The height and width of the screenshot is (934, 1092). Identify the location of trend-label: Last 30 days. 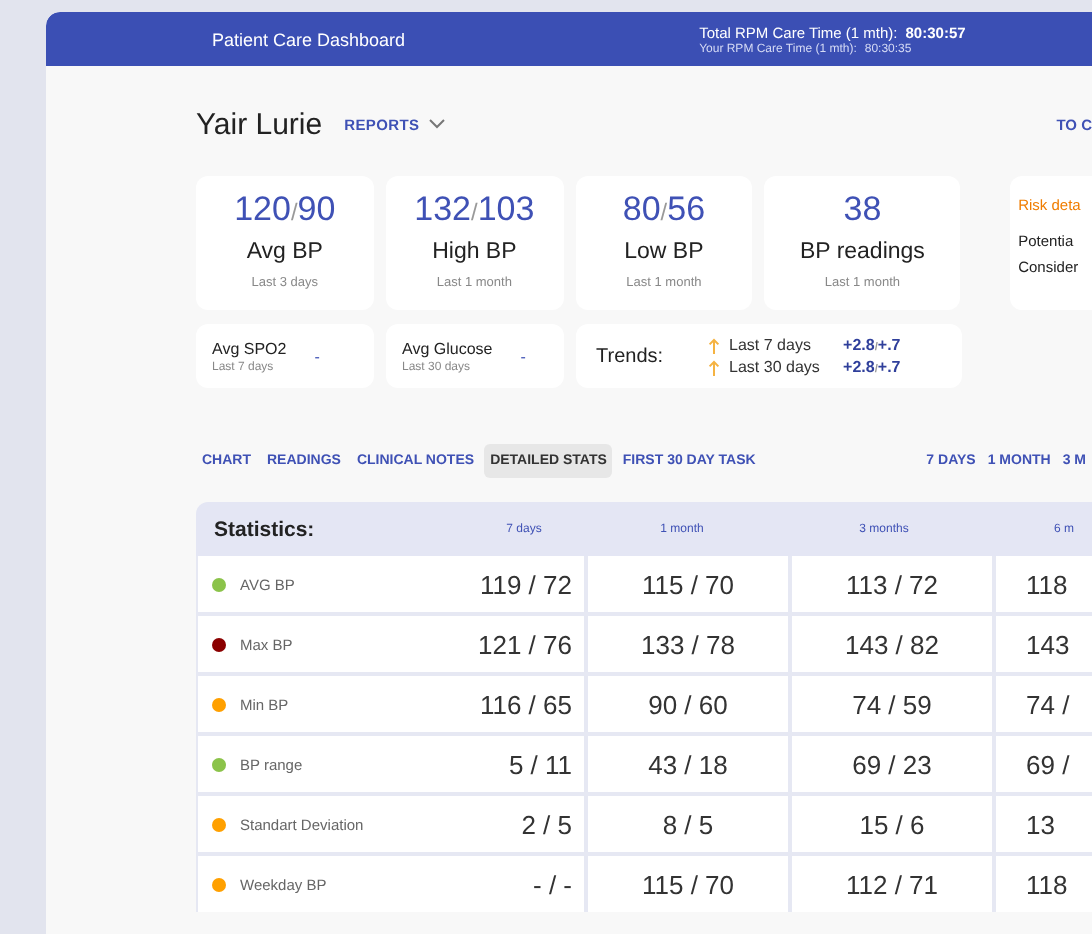
(775, 367).